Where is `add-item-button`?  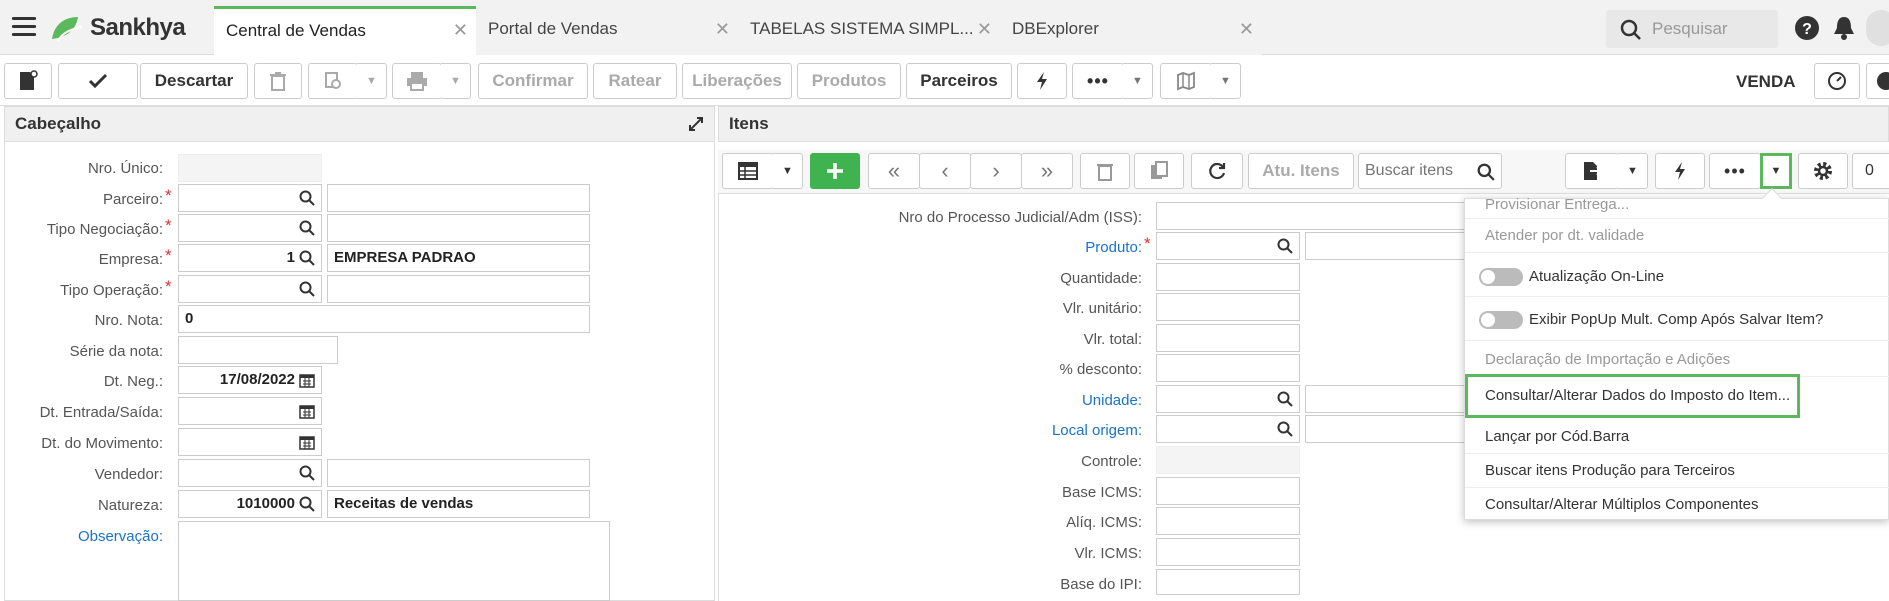 add-item-button is located at coordinates (835, 171).